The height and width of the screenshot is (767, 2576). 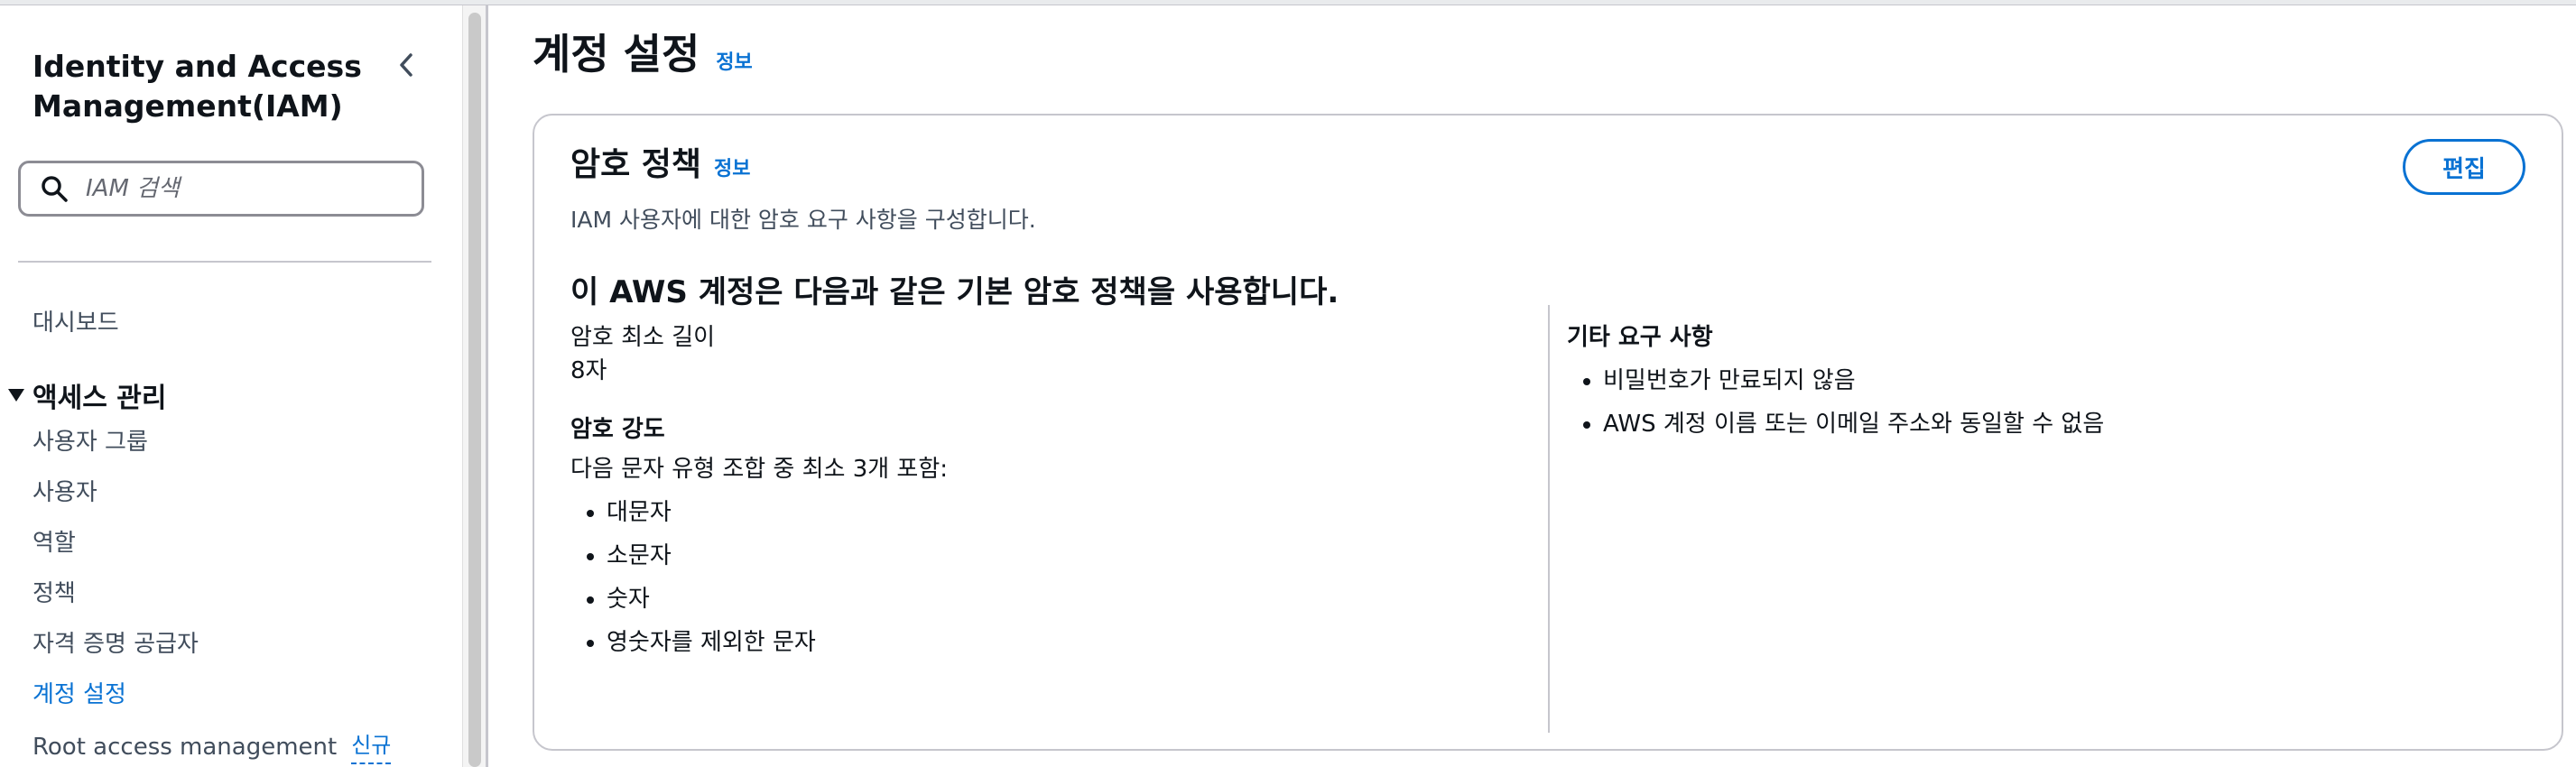 I want to click on search-input, so click(x=246, y=188).